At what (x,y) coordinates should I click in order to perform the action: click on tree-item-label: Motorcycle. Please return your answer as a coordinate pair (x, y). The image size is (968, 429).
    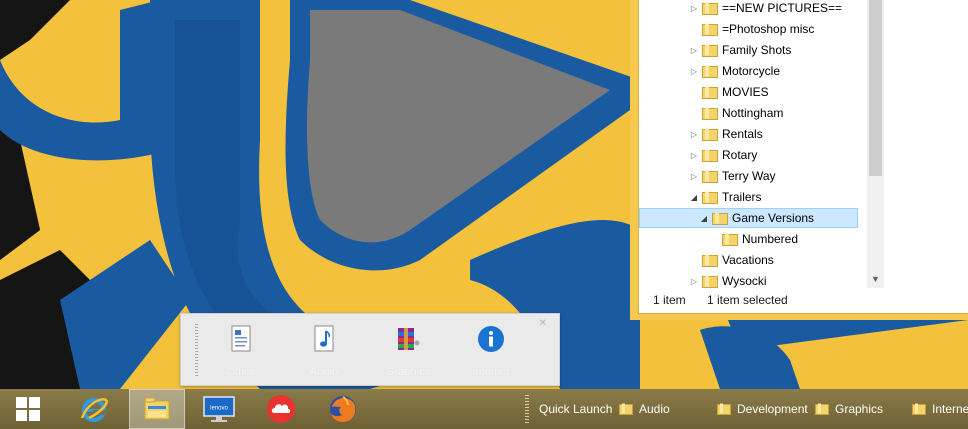
    Looking at the image, I should click on (751, 71).